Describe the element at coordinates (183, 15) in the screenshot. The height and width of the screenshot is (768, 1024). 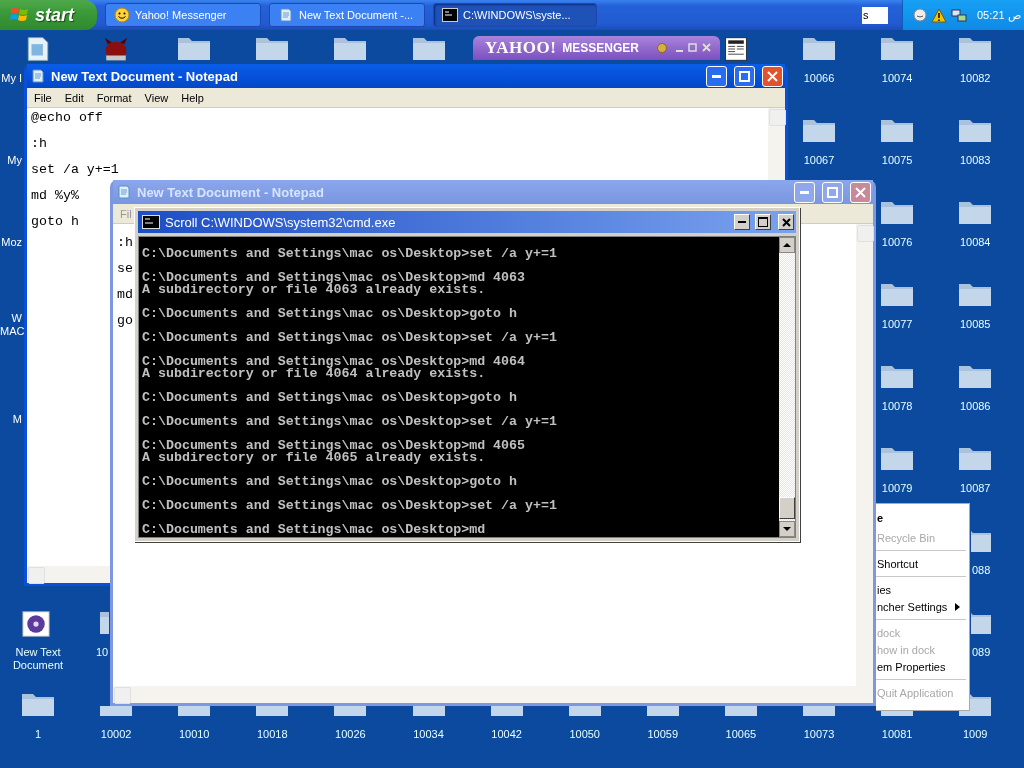
I see `taskbar-button: Yahoo! Messenger` at that location.